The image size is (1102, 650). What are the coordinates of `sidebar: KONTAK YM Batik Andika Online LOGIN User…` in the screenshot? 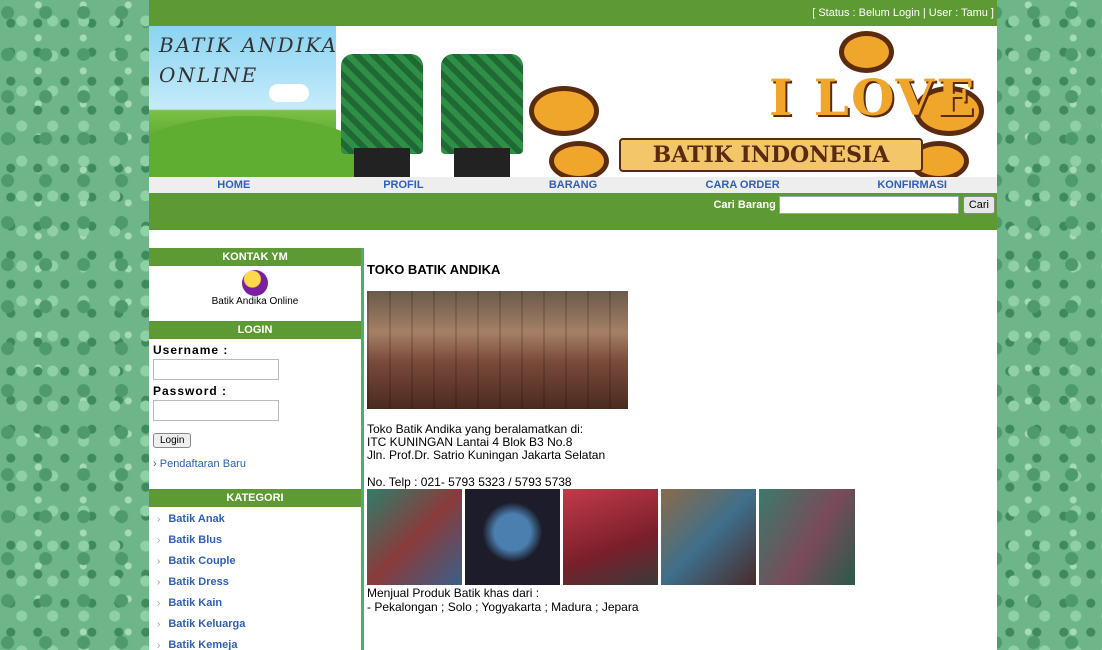 It's located at (256, 449).